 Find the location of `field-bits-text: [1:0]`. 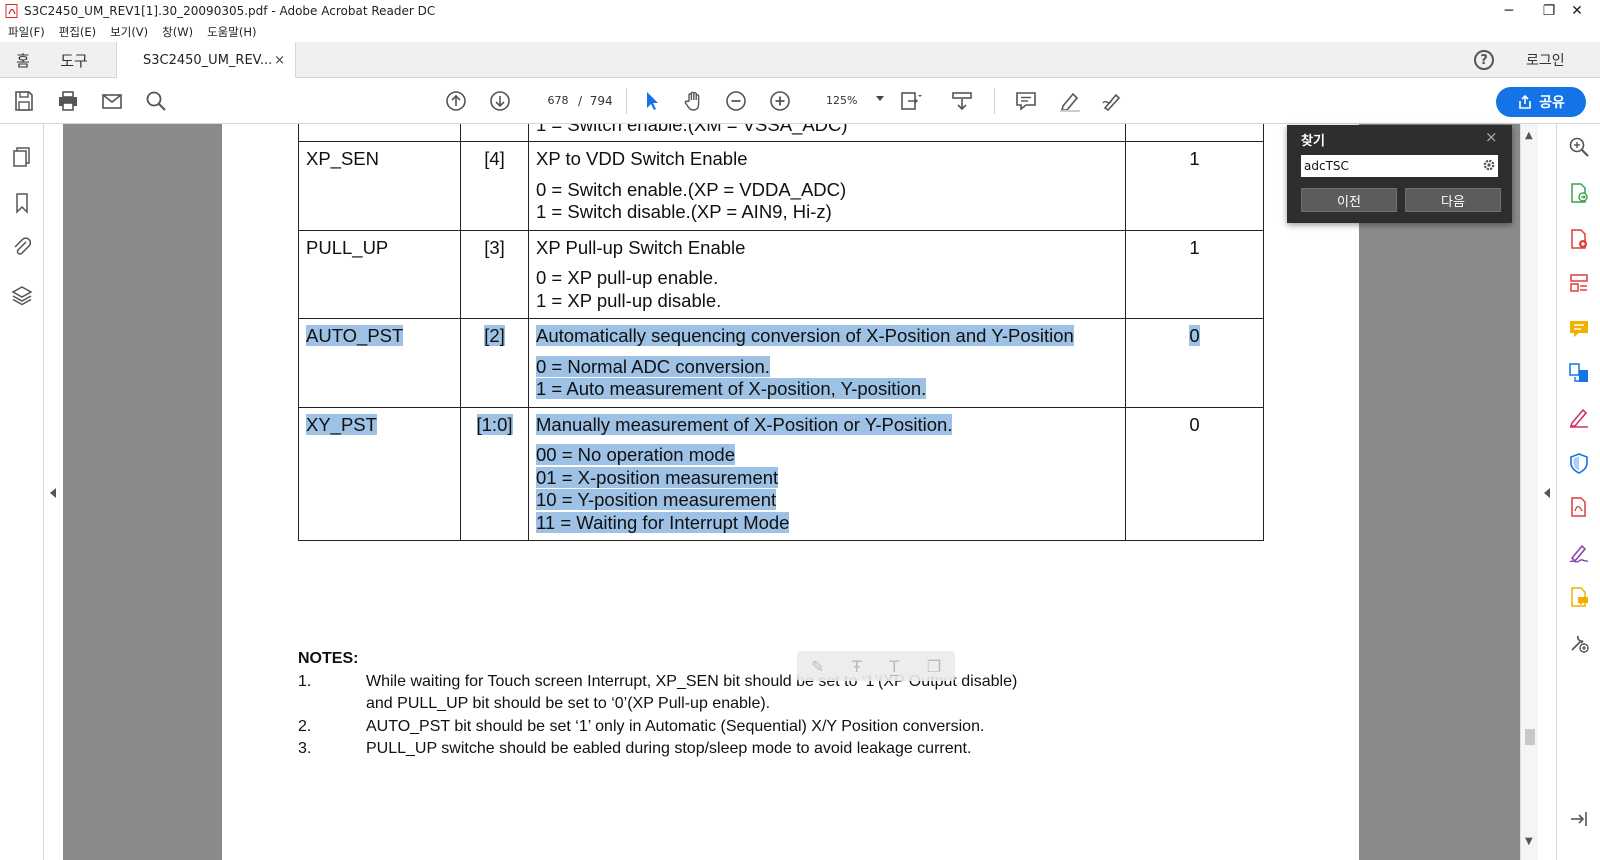

field-bits-text: [1:0] is located at coordinates (494, 424).